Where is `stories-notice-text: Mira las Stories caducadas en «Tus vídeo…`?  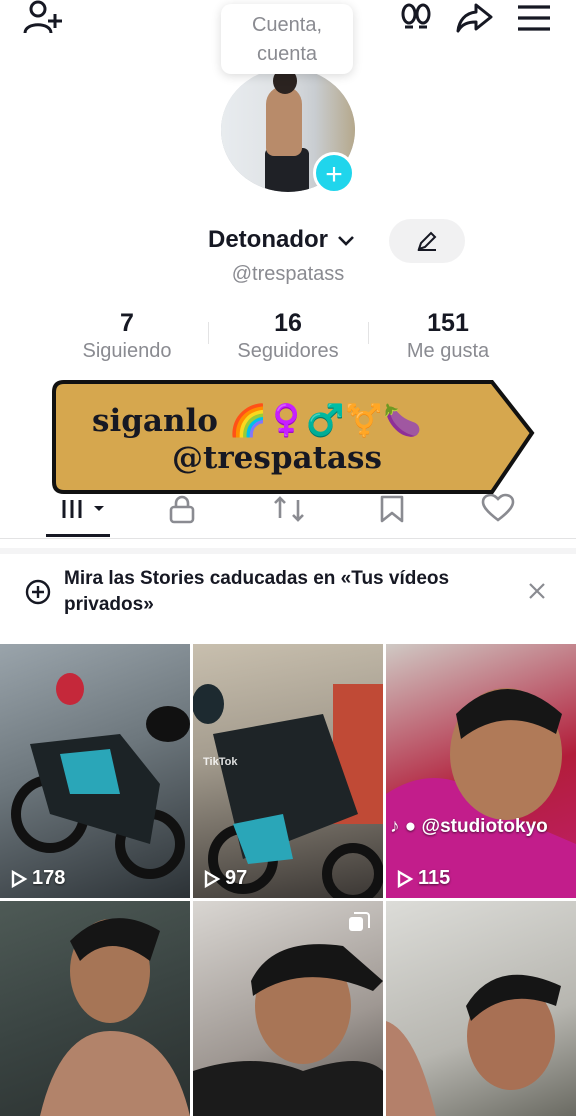 stories-notice-text: Mira las Stories caducadas en «Tus vídeo… is located at coordinates (257, 591).